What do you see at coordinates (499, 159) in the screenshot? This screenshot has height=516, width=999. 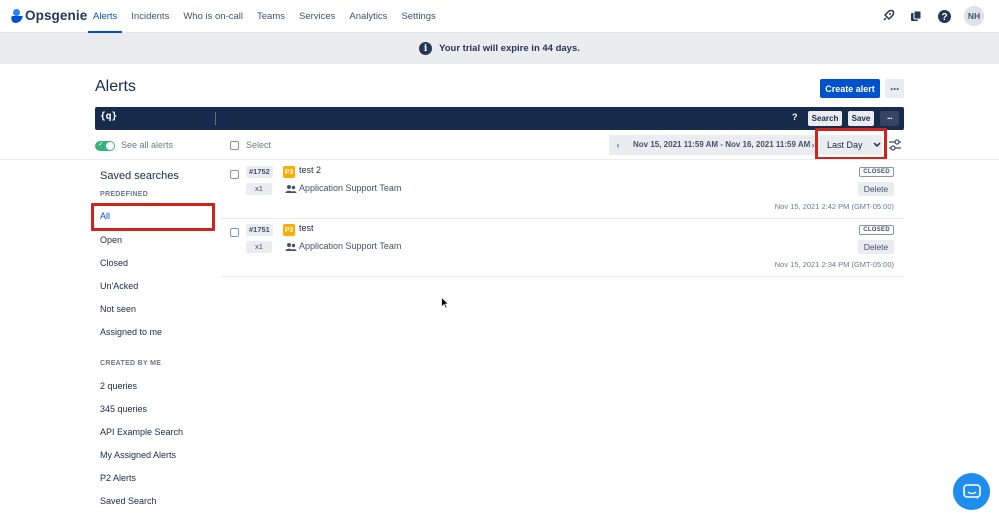 I see `divider` at bounding box center [499, 159].